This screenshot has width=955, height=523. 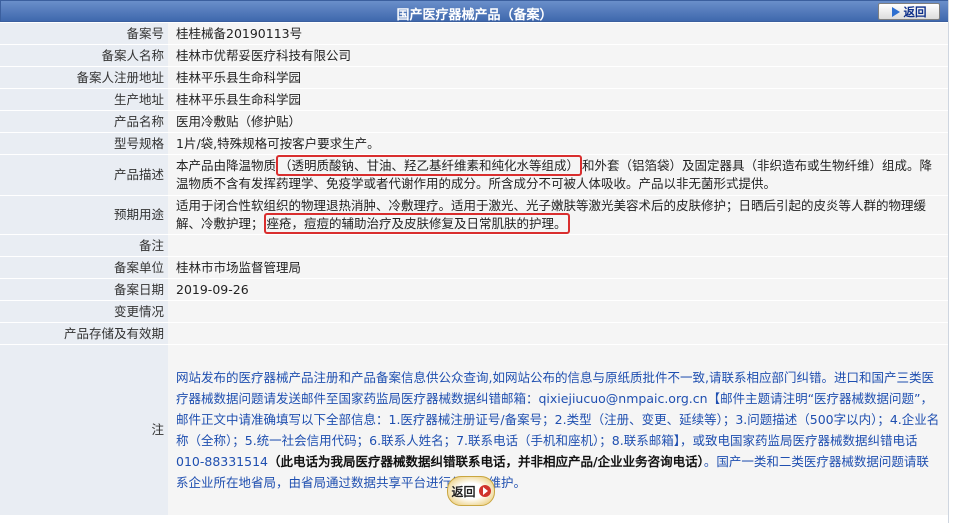 I want to click on change-value, so click(x=558, y=311).